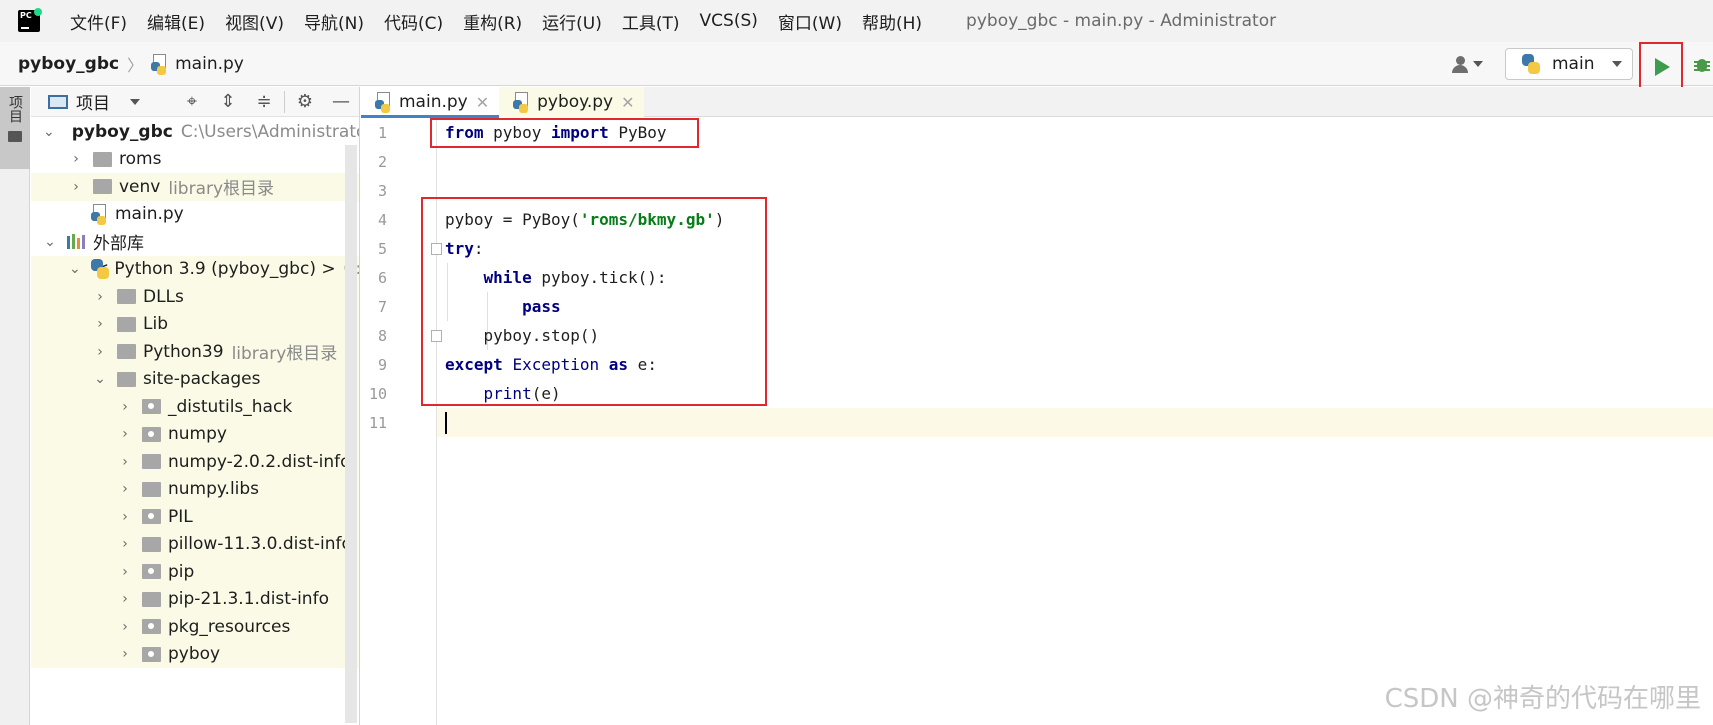  Describe the element at coordinates (341, 102) in the screenshot. I see `hide-panel-icon: —` at that location.